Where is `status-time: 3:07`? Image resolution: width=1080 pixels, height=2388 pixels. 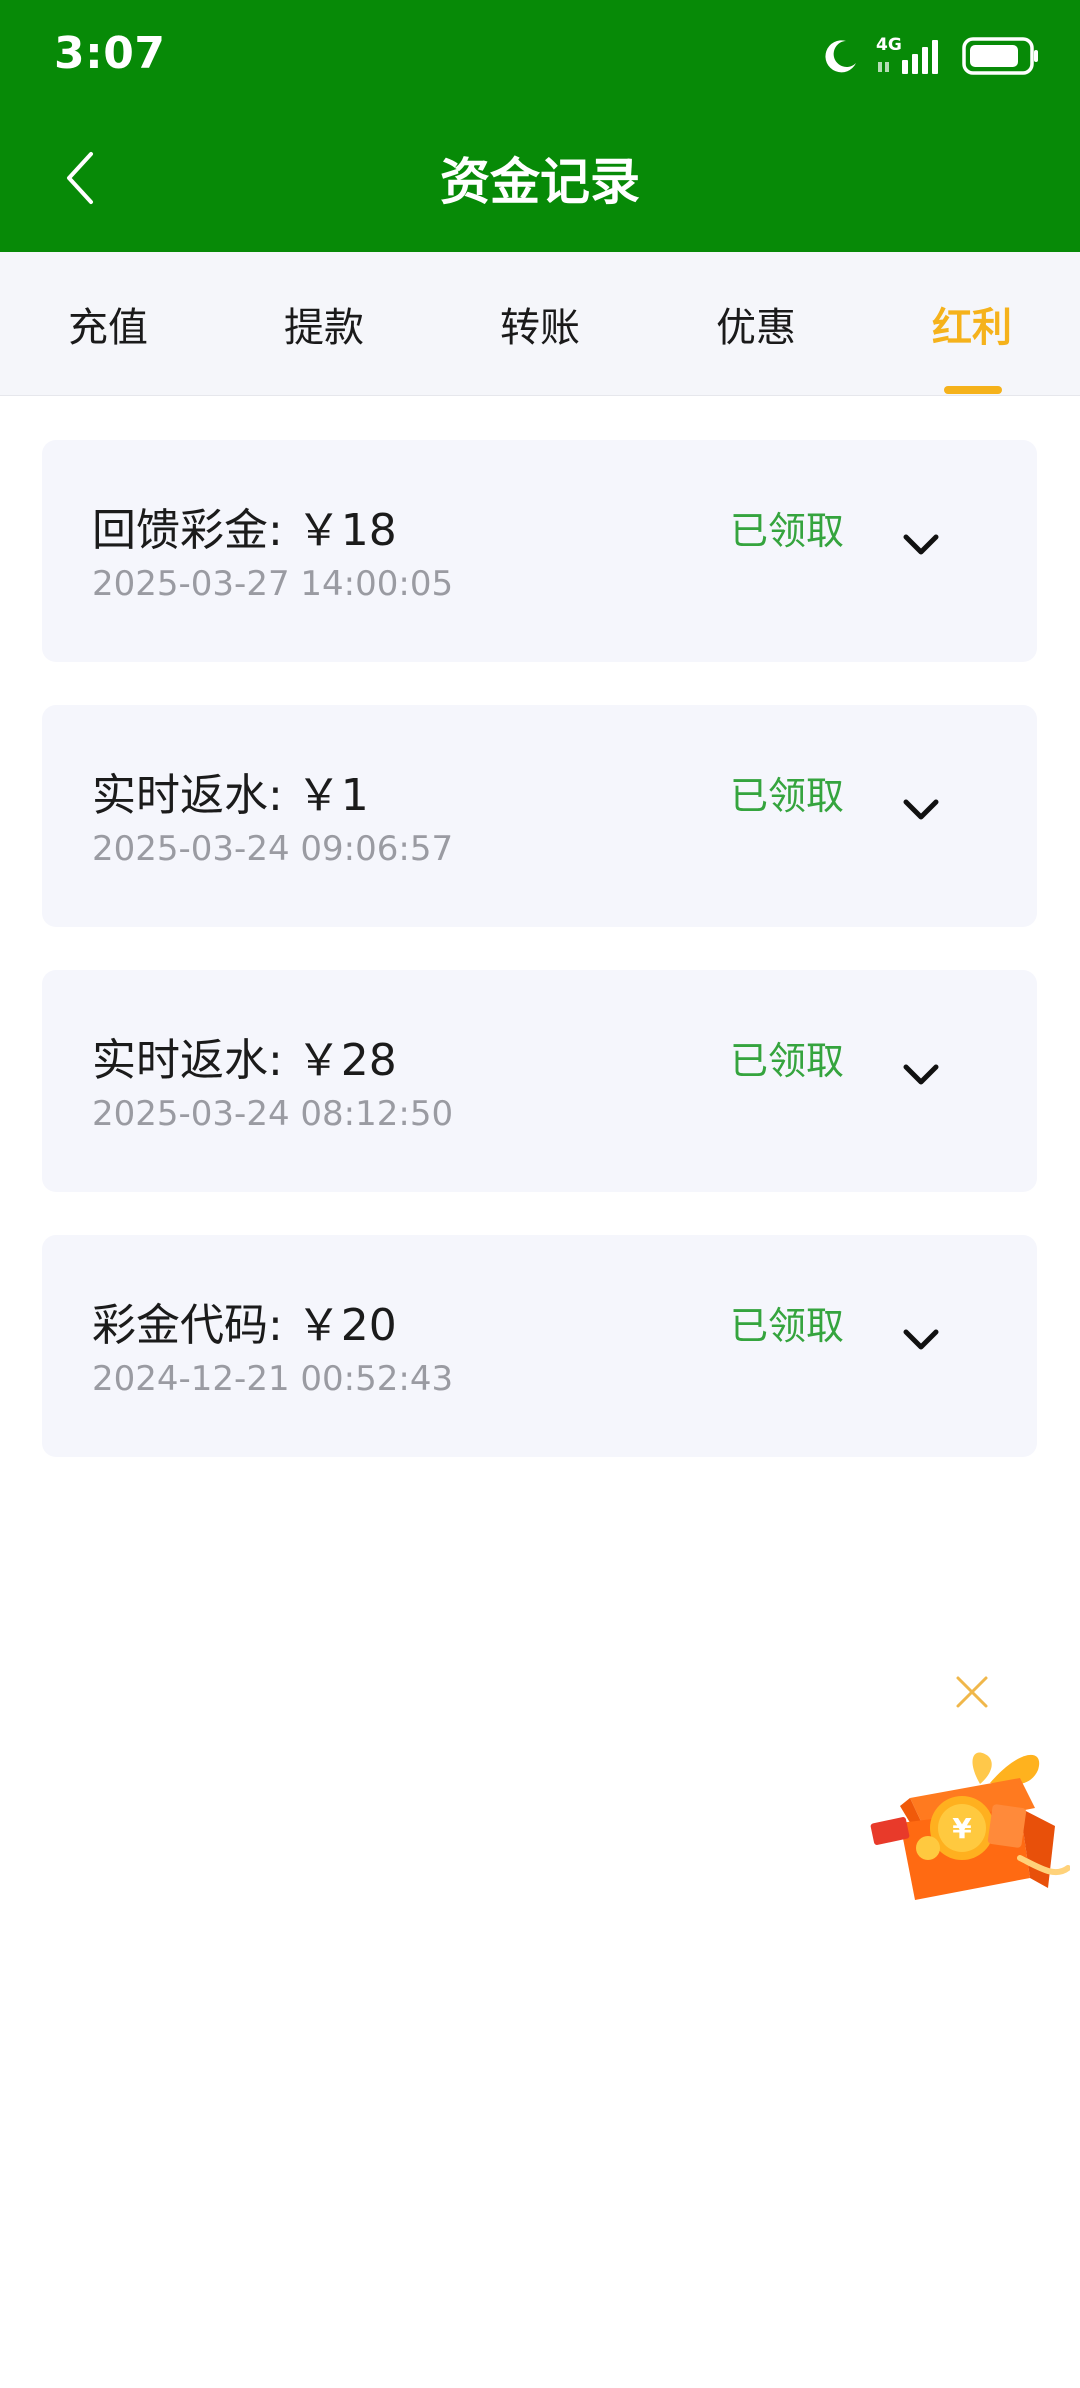
status-time: 3:07 is located at coordinates (110, 53).